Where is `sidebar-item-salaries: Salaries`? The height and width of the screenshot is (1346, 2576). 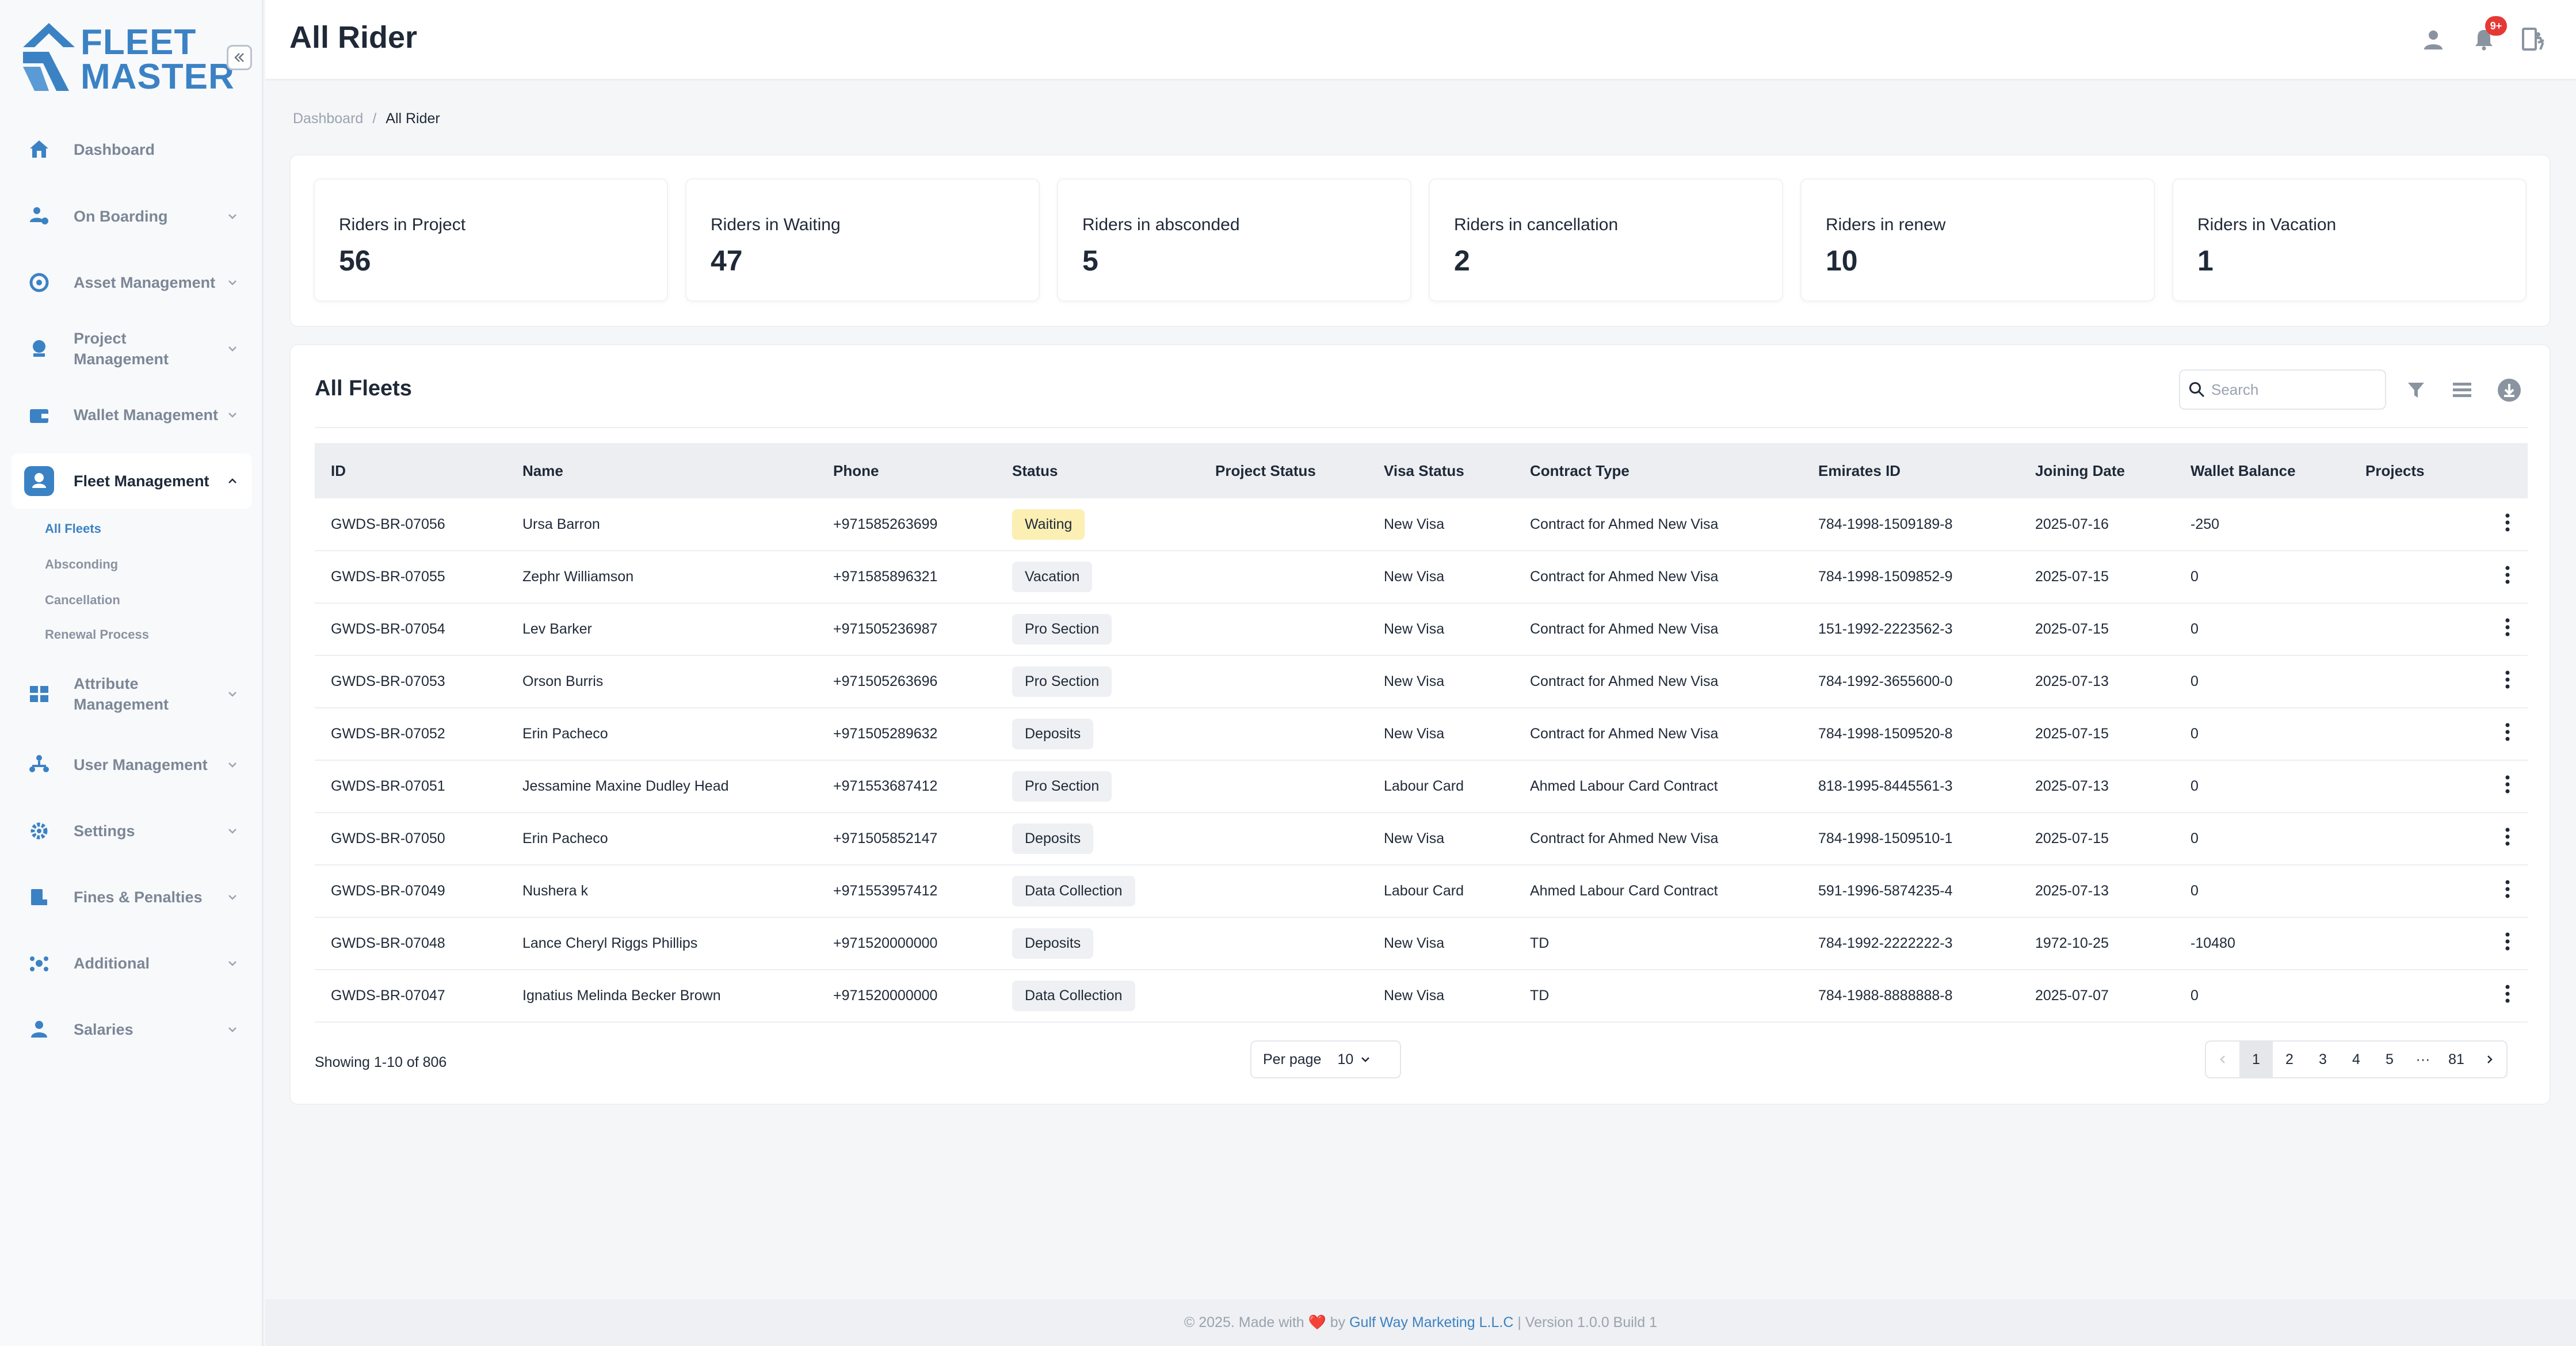 sidebar-item-salaries: Salaries is located at coordinates (132, 1029).